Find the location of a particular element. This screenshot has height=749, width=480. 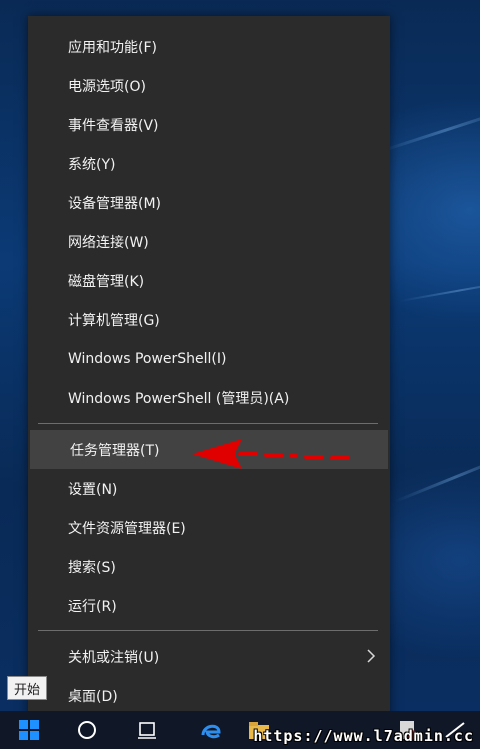

menu-item-label: 运行(R) is located at coordinates (92, 606).